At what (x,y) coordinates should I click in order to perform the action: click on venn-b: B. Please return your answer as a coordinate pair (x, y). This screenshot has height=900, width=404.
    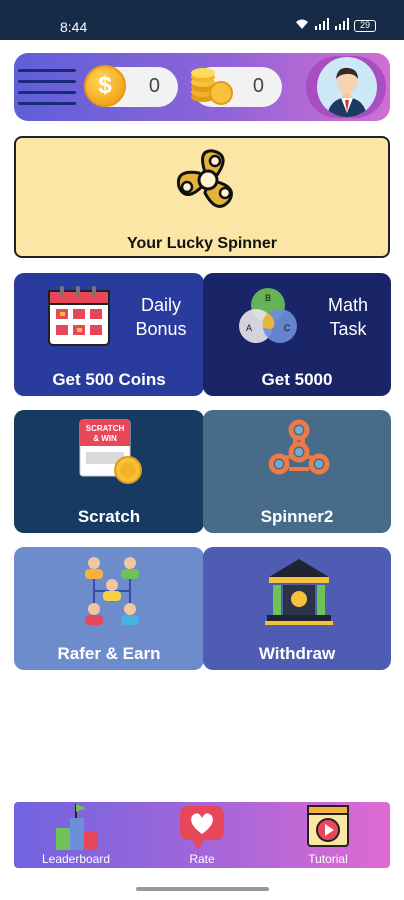
    Looking at the image, I should click on (268, 298).